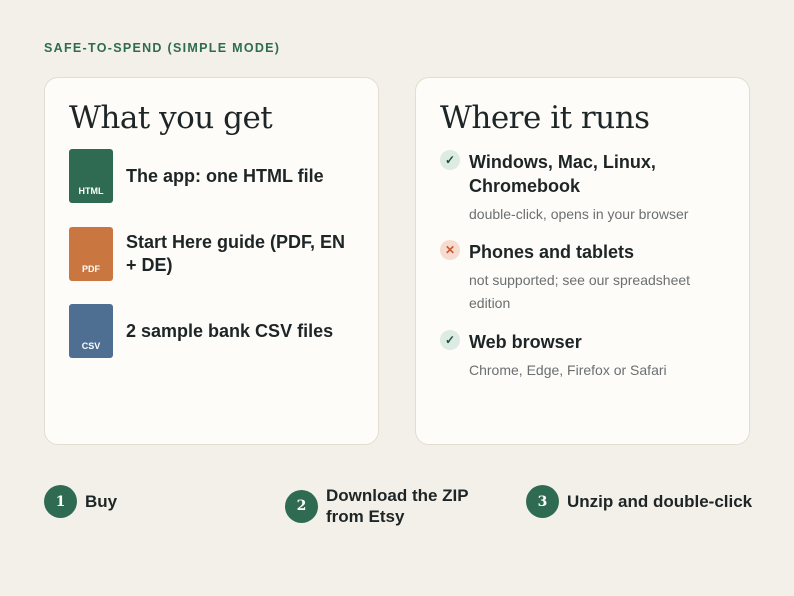 This screenshot has width=794, height=596. I want to click on step-label: Unzip and double-click, so click(660, 501).